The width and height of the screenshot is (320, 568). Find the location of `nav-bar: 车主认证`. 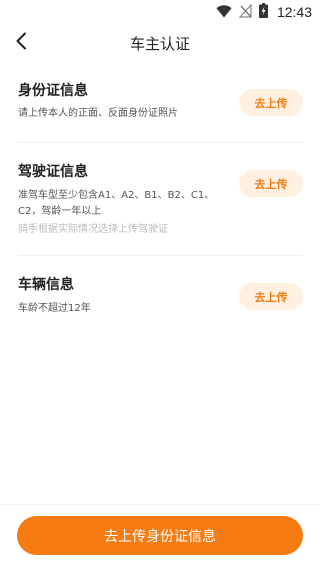

nav-bar: 车主认证 is located at coordinates (160, 43).